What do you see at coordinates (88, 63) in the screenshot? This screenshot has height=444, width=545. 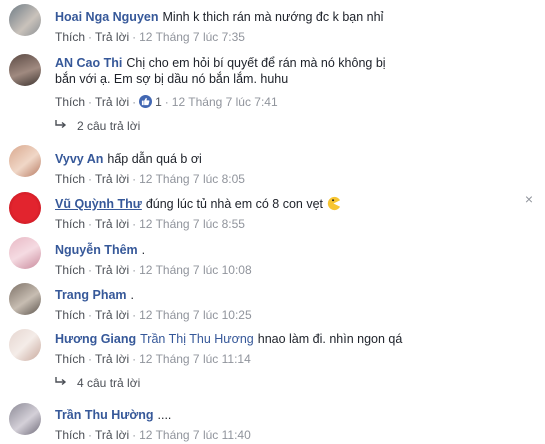 I see `comment-author: AN Cao Thi` at bounding box center [88, 63].